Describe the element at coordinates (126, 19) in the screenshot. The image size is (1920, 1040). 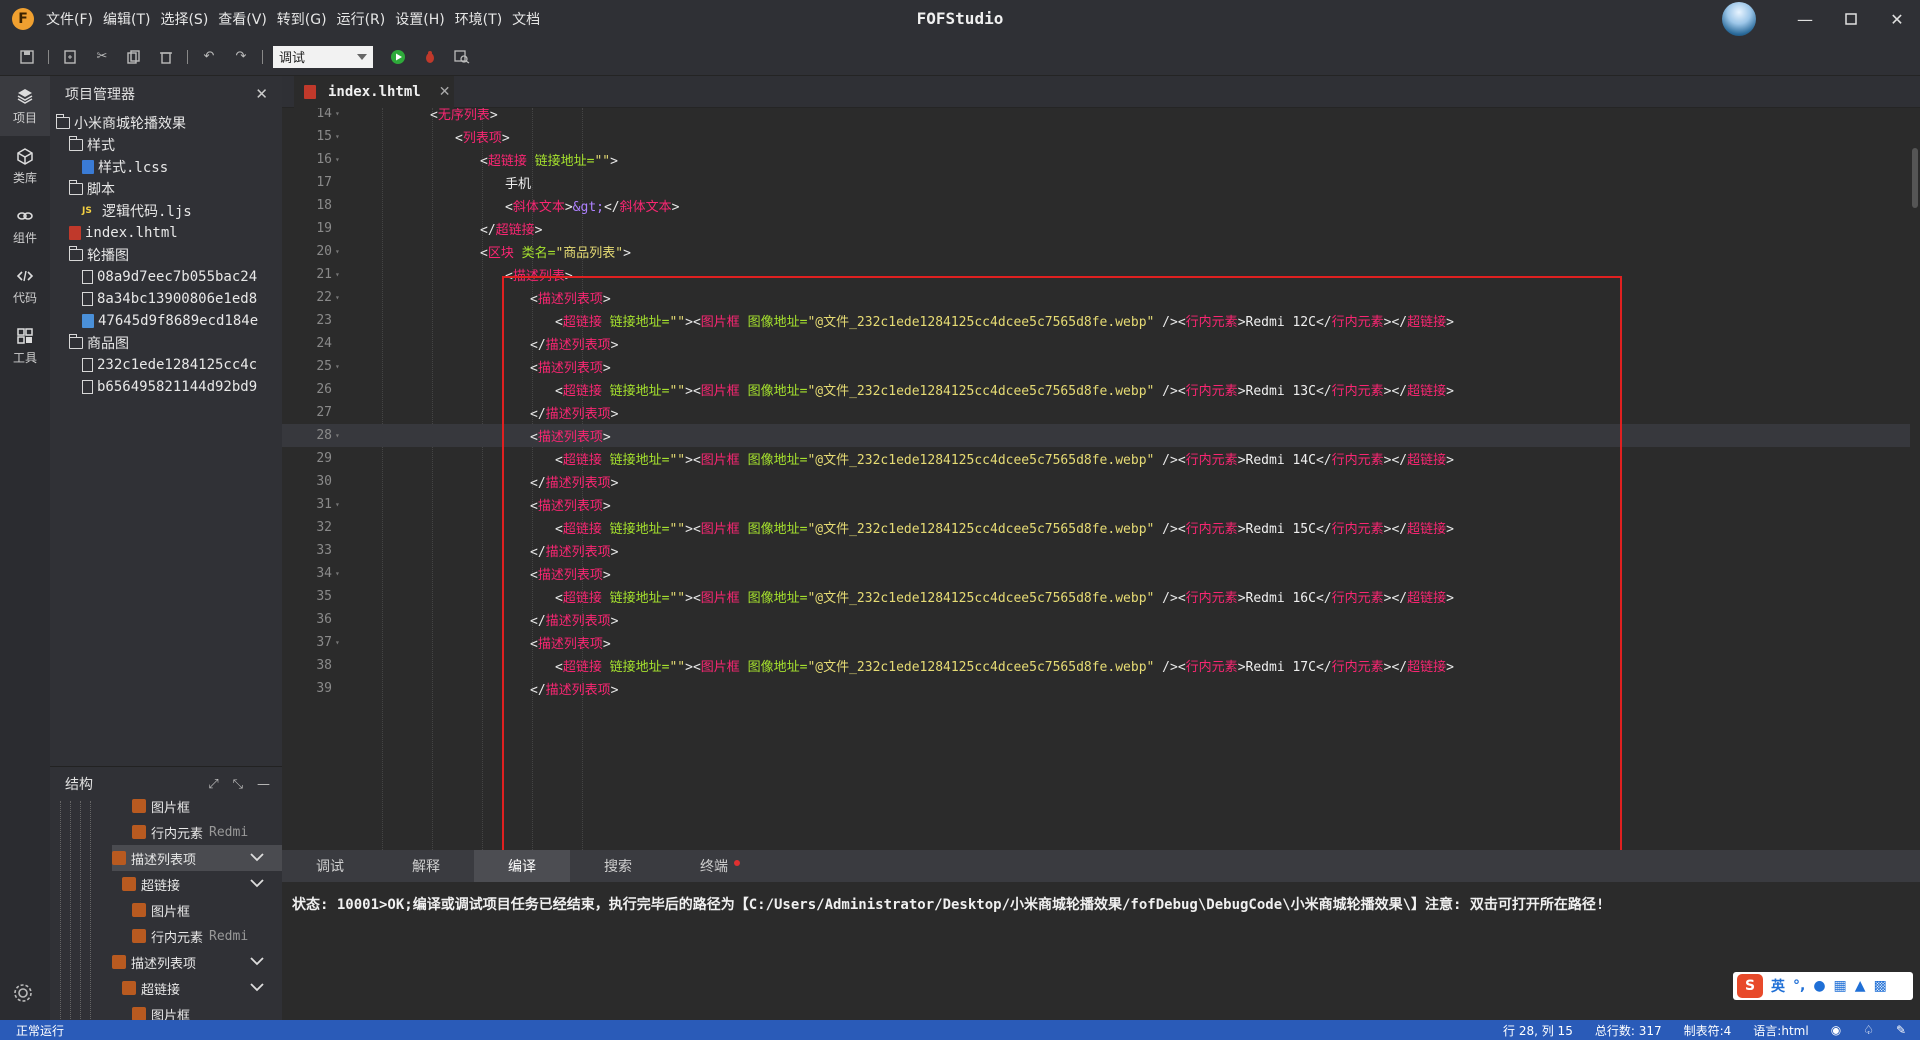
I see `menu-item: 编辑(T)` at that location.